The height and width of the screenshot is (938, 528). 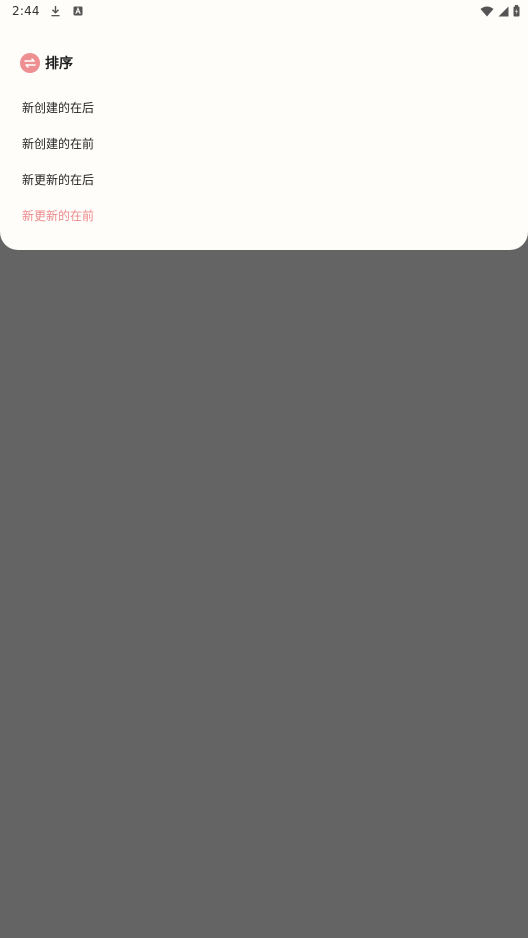 What do you see at coordinates (264, 108) in the screenshot?
I see `sort-option-created-oldest-first: 新创建的在后` at bounding box center [264, 108].